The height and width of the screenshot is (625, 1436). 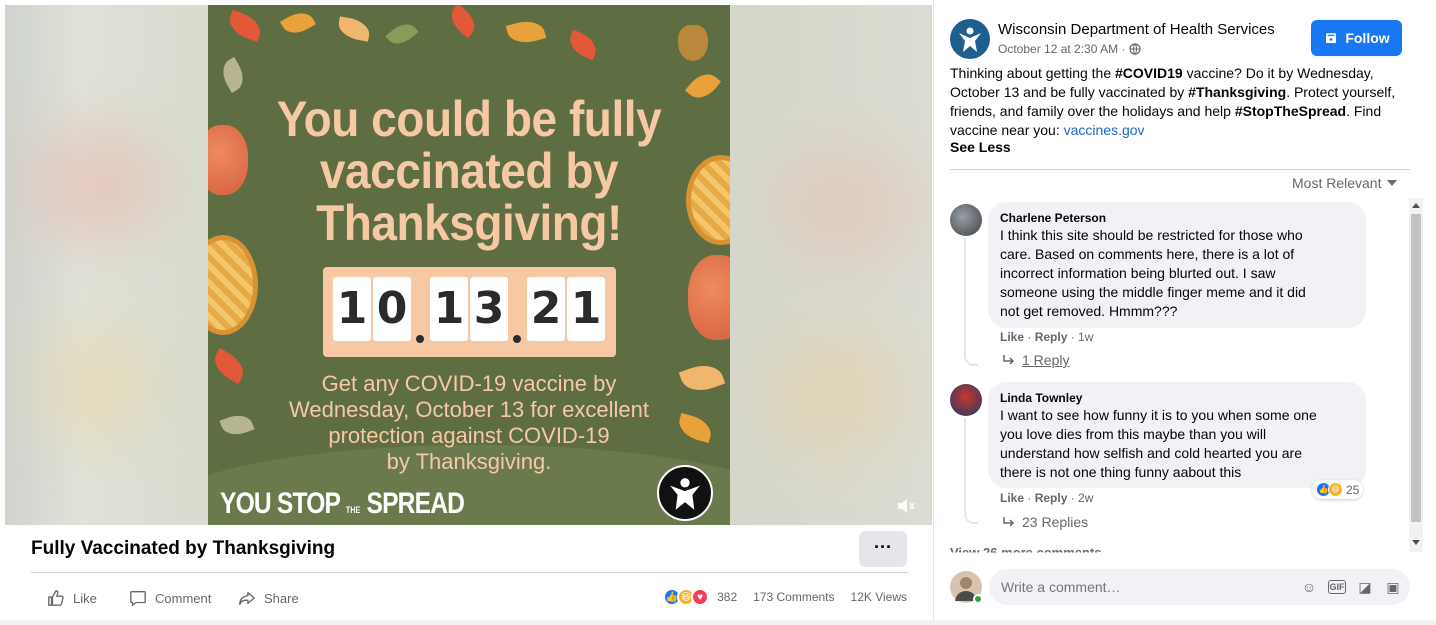 What do you see at coordinates (1337, 183) in the screenshot?
I see `sort-label: Most Relevant` at bounding box center [1337, 183].